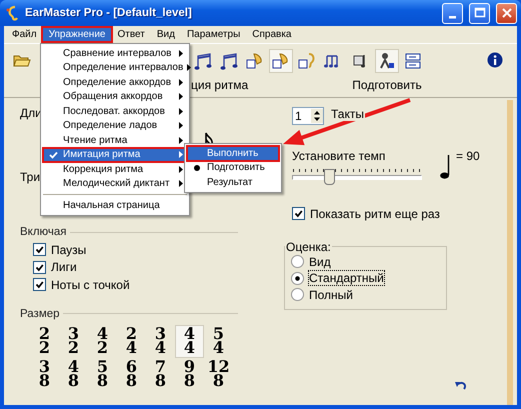 The image size is (521, 409). Describe the element at coordinates (24, 34) in the screenshot. I see `menu-item: Файл` at that location.